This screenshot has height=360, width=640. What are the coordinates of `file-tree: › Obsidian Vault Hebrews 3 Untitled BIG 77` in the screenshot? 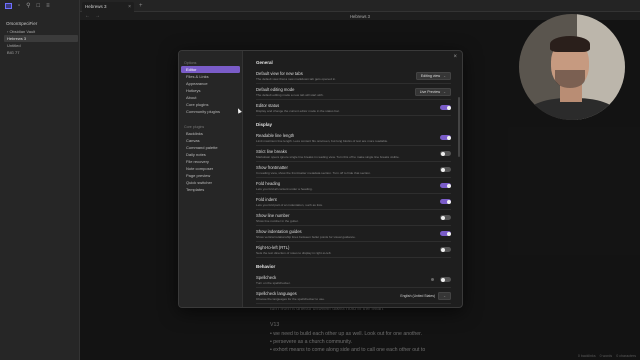 It's located at (41, 42).